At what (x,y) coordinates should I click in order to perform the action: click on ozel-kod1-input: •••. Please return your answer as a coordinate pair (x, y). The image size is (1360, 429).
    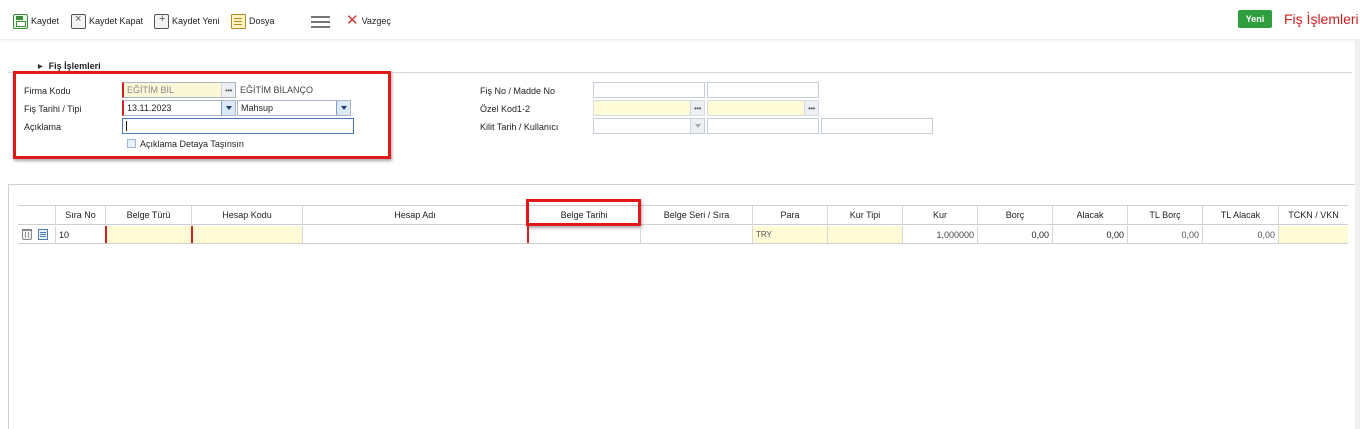
    Looking at the image, I should click on (649, 108).